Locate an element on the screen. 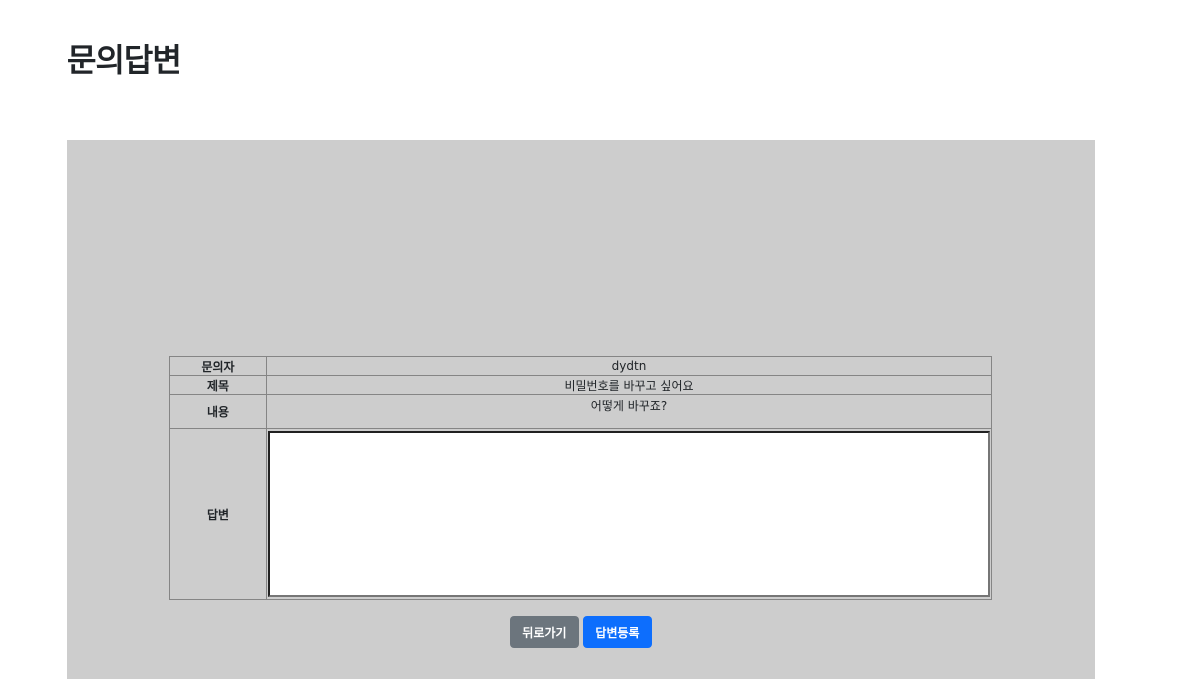 The width and height of the screenshot is (1178, 679). submit-answer-button: 답변등록 is located at coordinates (617, 632).